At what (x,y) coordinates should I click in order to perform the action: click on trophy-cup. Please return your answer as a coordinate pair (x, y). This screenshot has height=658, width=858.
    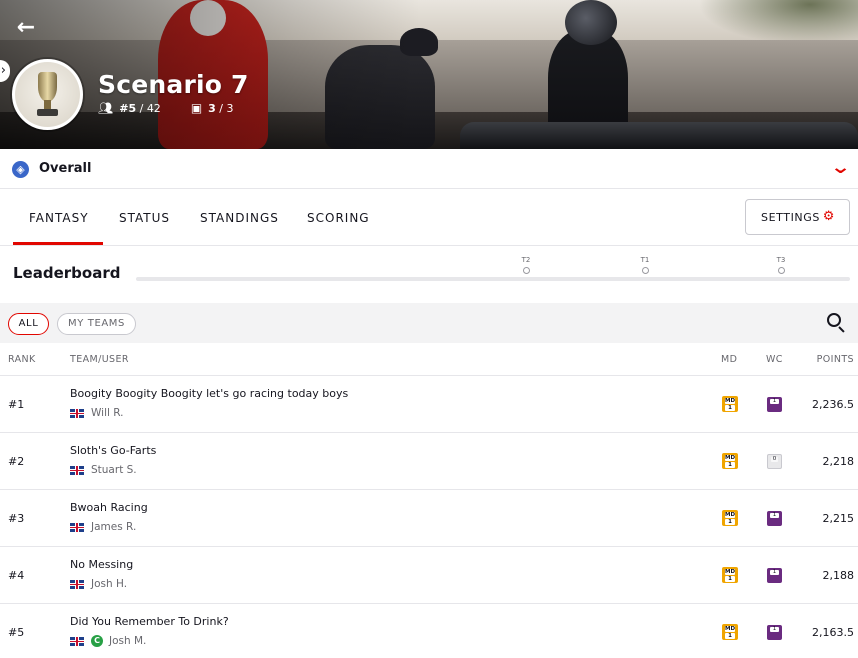
    Looking at the image, I should click on (47, 87).